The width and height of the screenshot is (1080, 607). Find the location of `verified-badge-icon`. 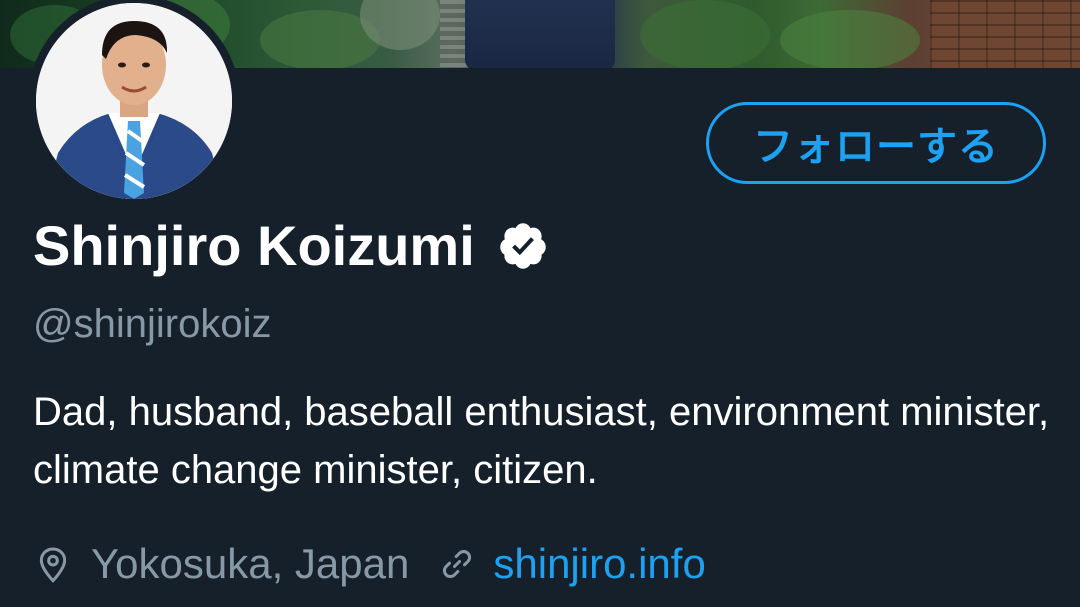

verified-badge-icon is located at coordinates (523, 246).